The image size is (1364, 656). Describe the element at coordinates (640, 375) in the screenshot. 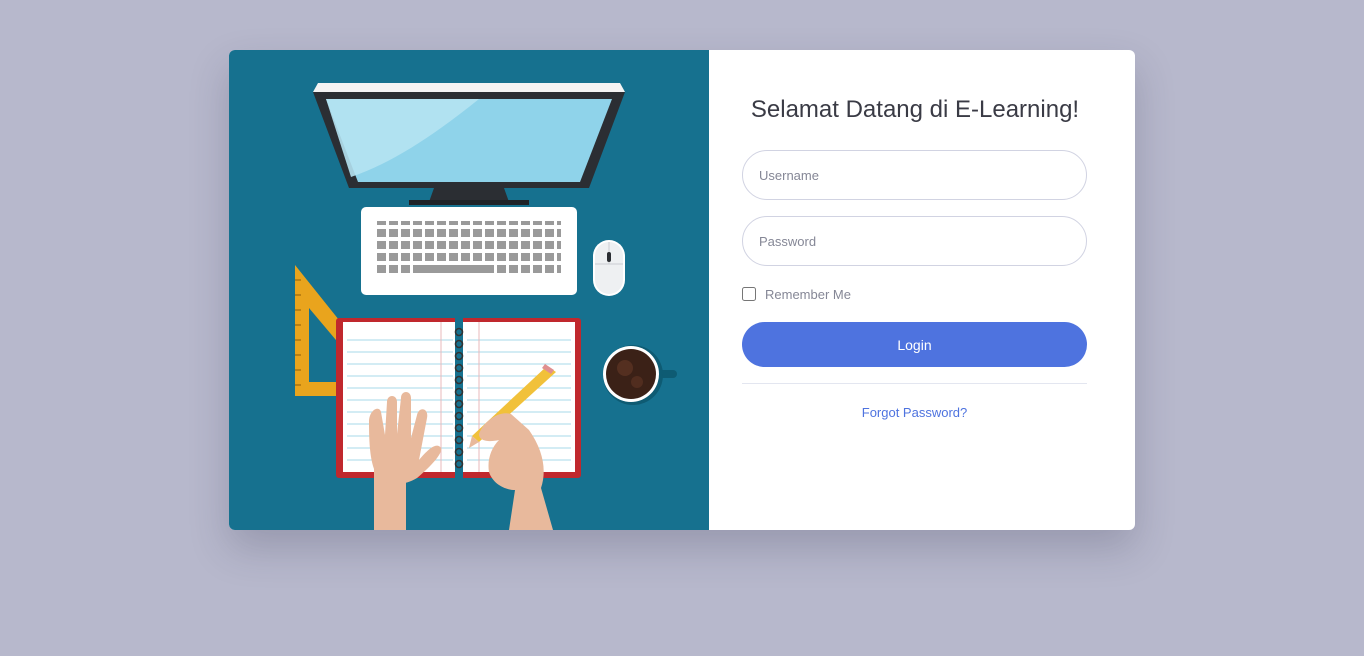

I see `coffee-cup-icon` at that location.